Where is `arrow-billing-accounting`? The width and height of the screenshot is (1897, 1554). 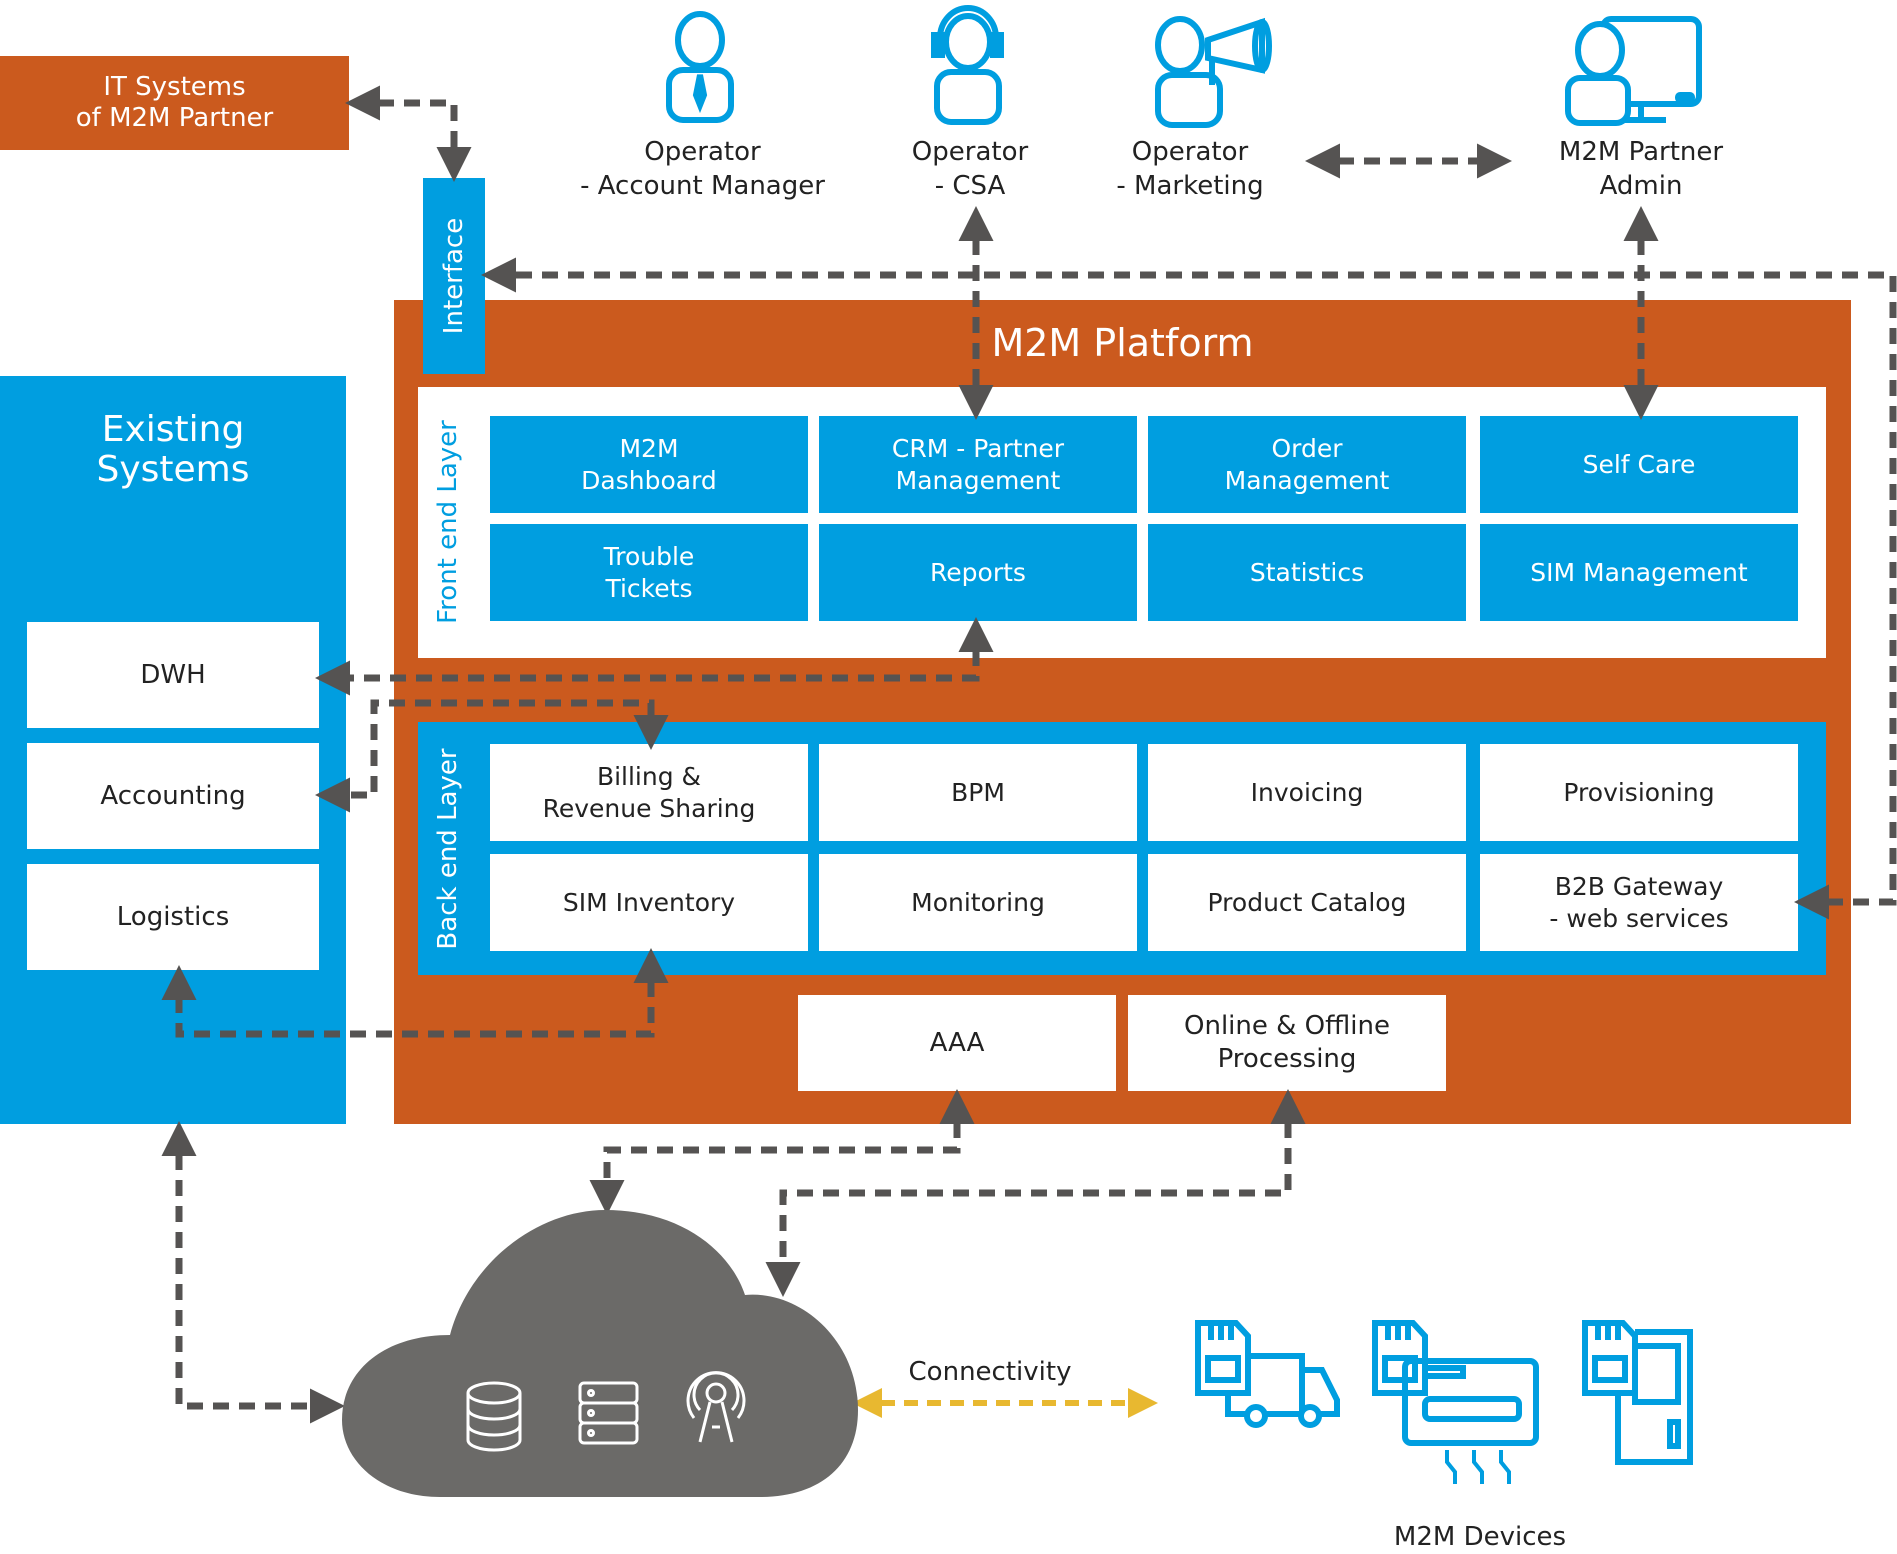 arrow-billing-accounting is located at coordinates (492, 756).